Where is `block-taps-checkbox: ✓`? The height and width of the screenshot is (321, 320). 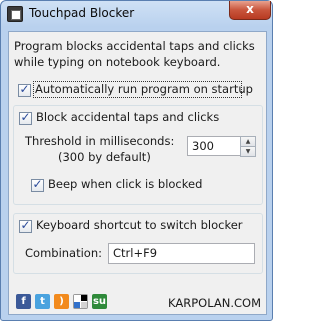 block-taps-checkbox: ✓ is located at coordinates (25, 117).